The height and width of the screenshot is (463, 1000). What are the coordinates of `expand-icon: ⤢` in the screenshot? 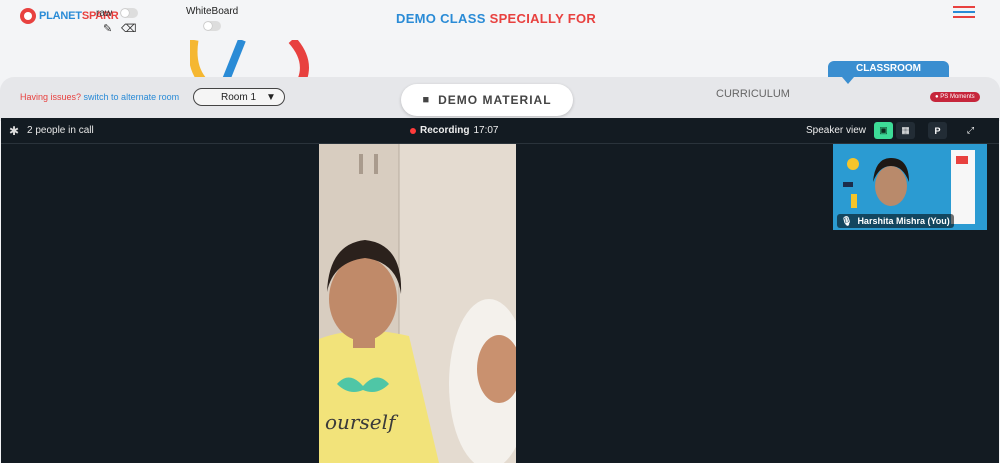 It's located at (970, 130).